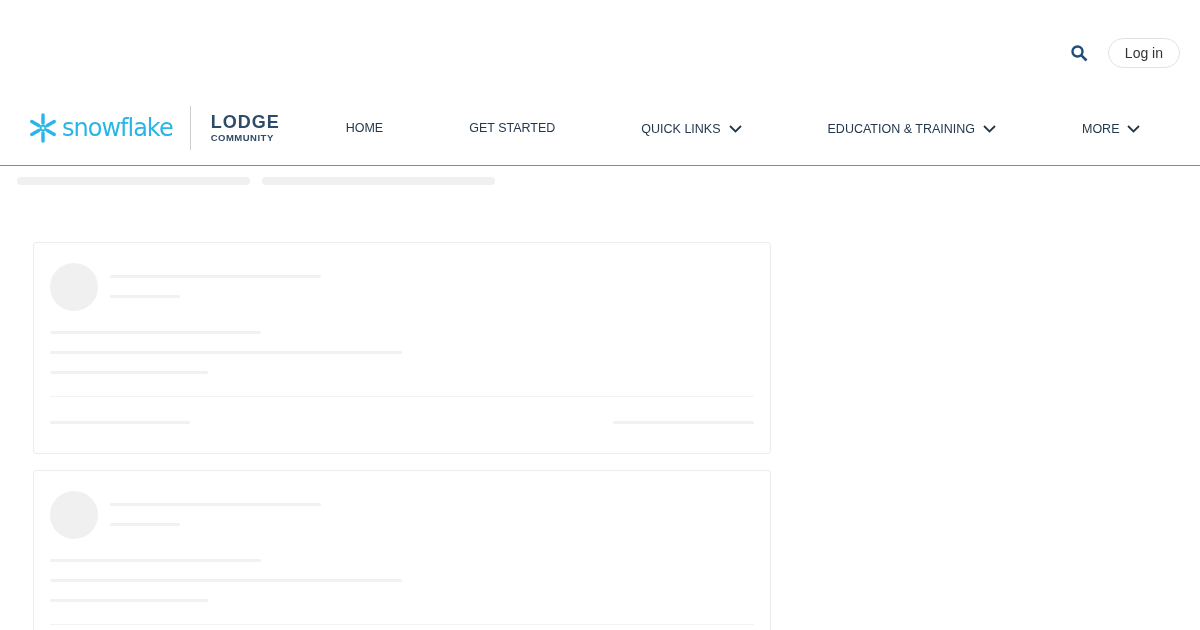 The height and width of the screenshot is (630, 1200). I want to click on logo-title: LODGE, so click(245, 122).